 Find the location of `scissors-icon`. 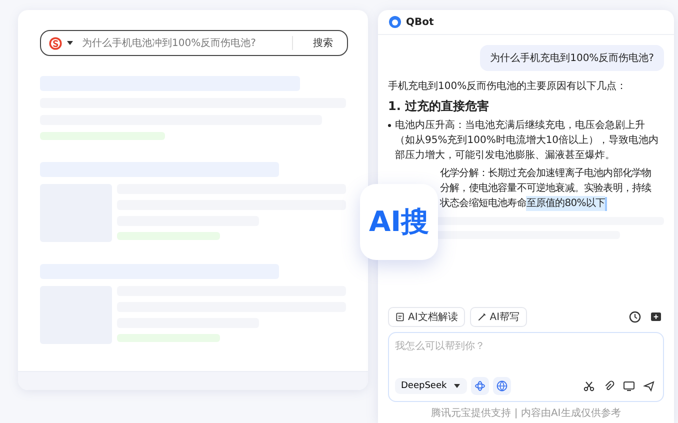

scissors-icon is located at coordinates (589, 386).